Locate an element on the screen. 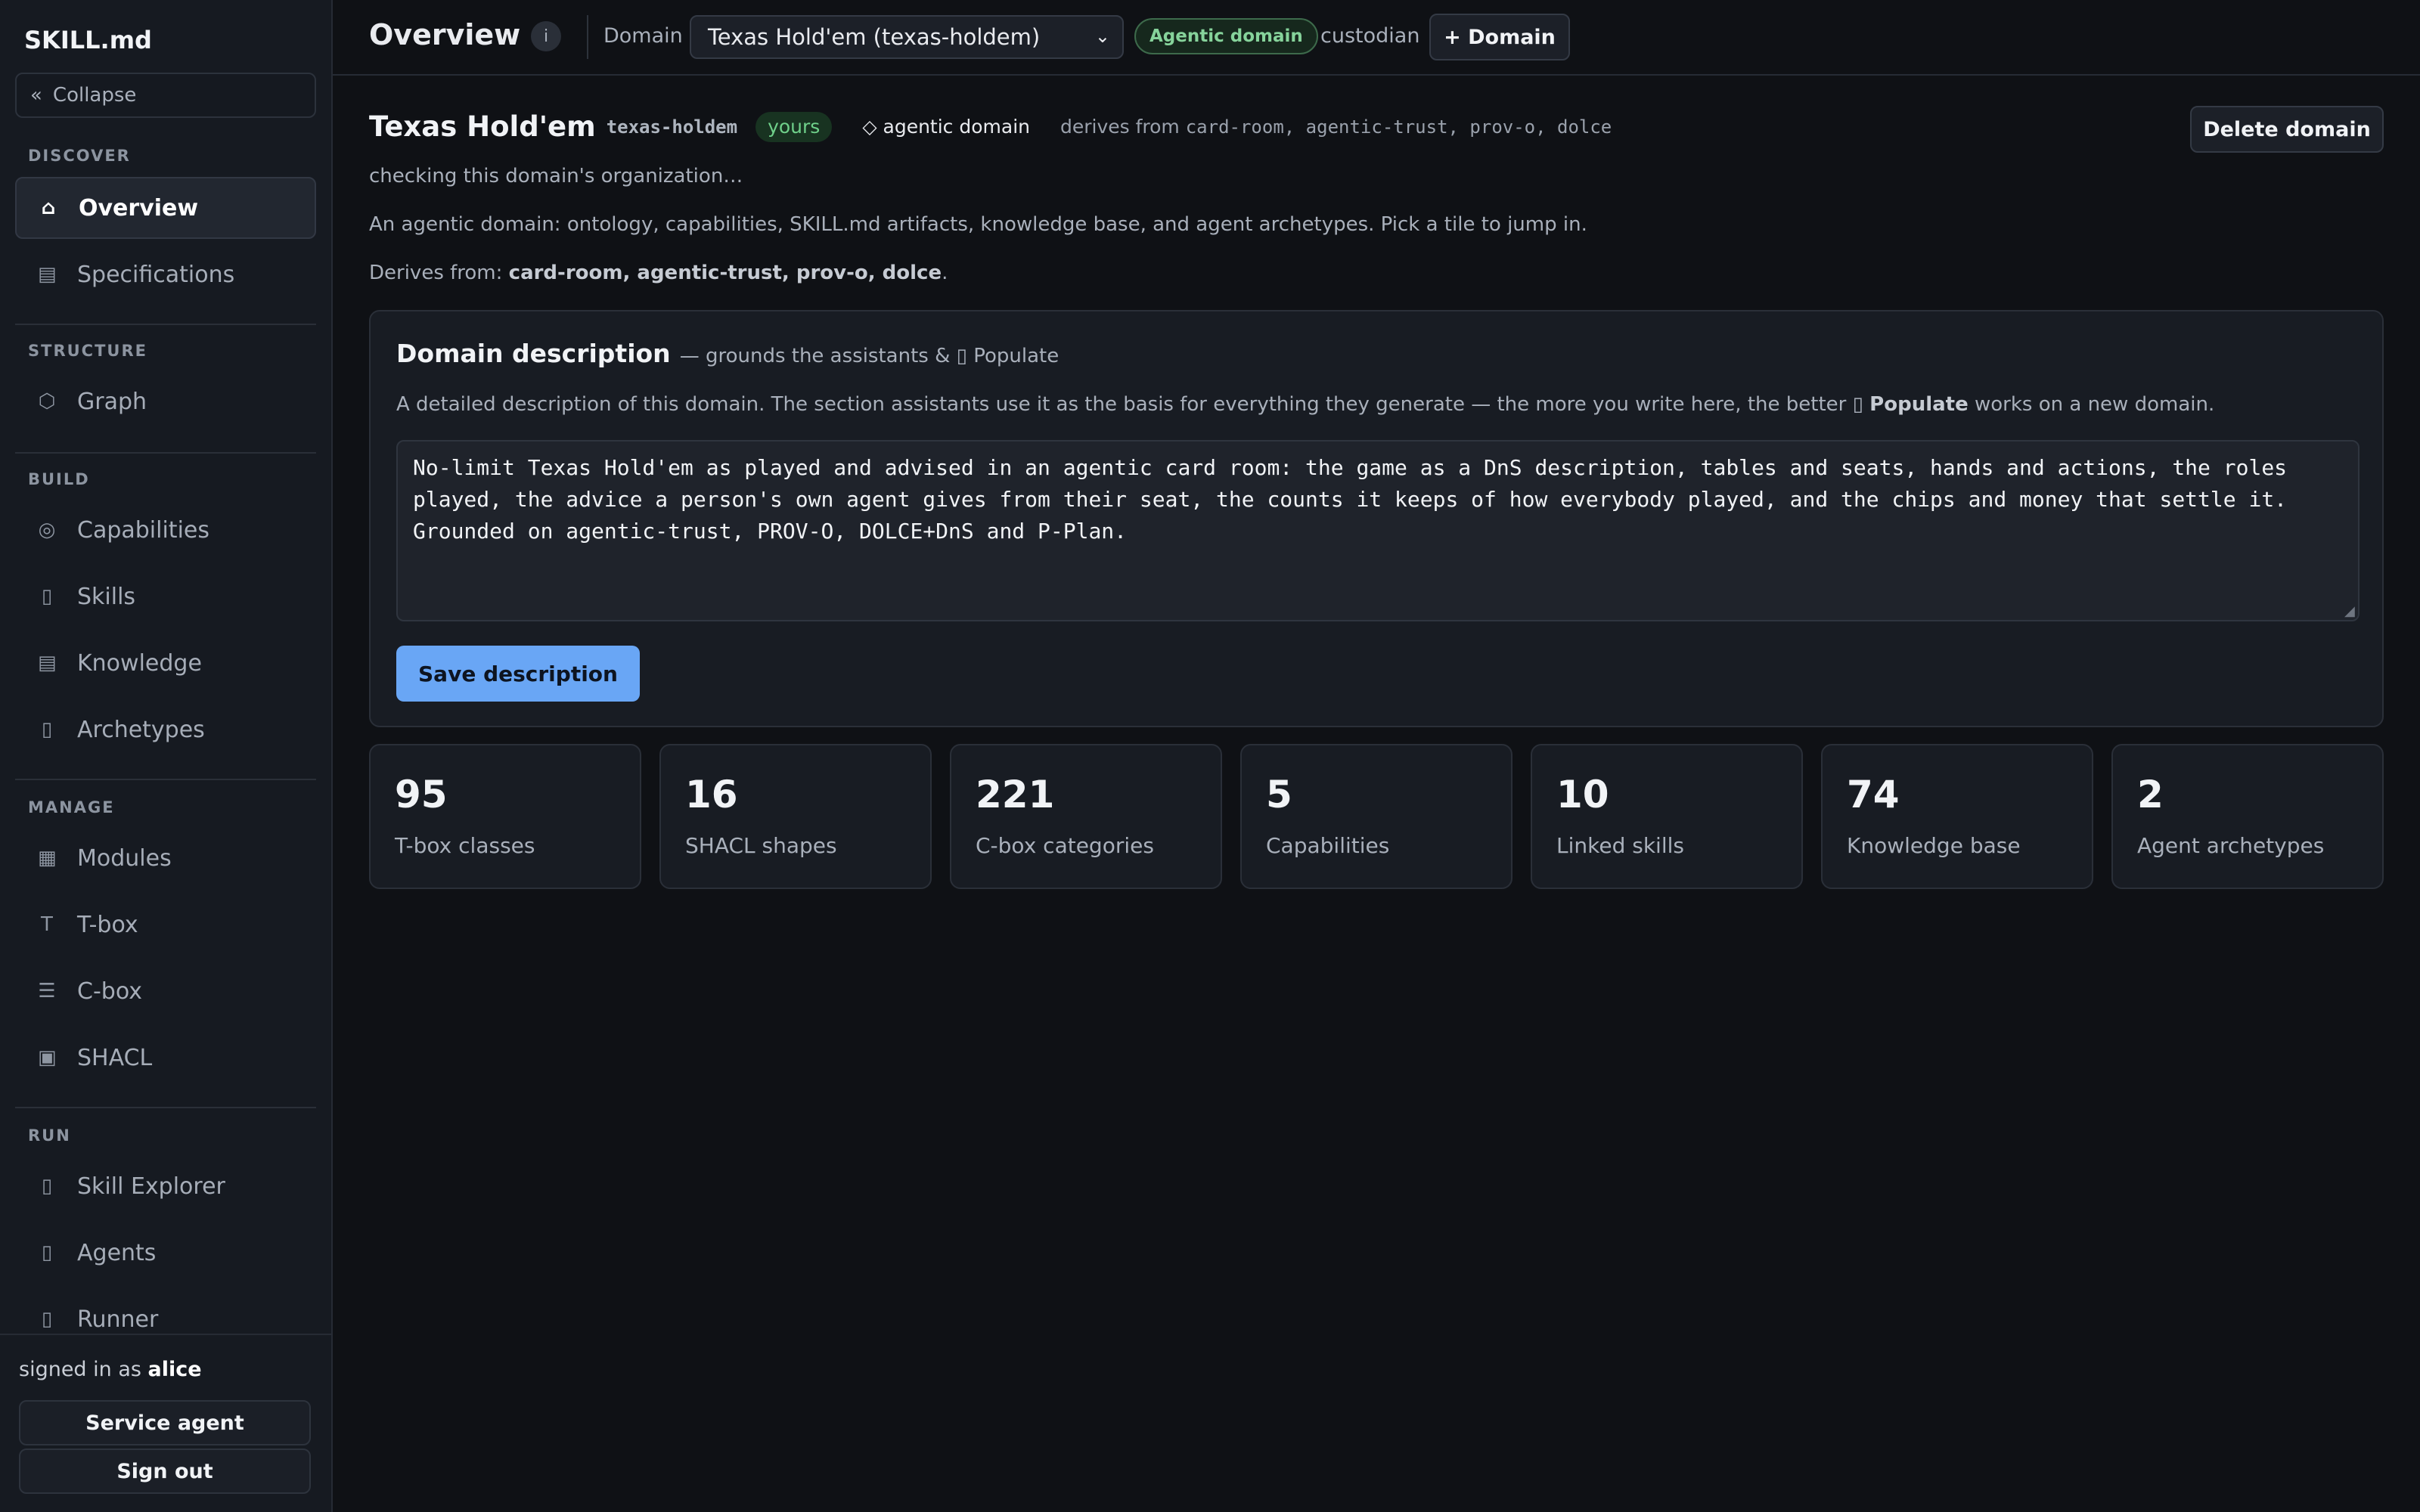 This screenshot has width=2420, height=1512. sidebar-item-modules: ▦ Modules is located at coordinates (165, 858).